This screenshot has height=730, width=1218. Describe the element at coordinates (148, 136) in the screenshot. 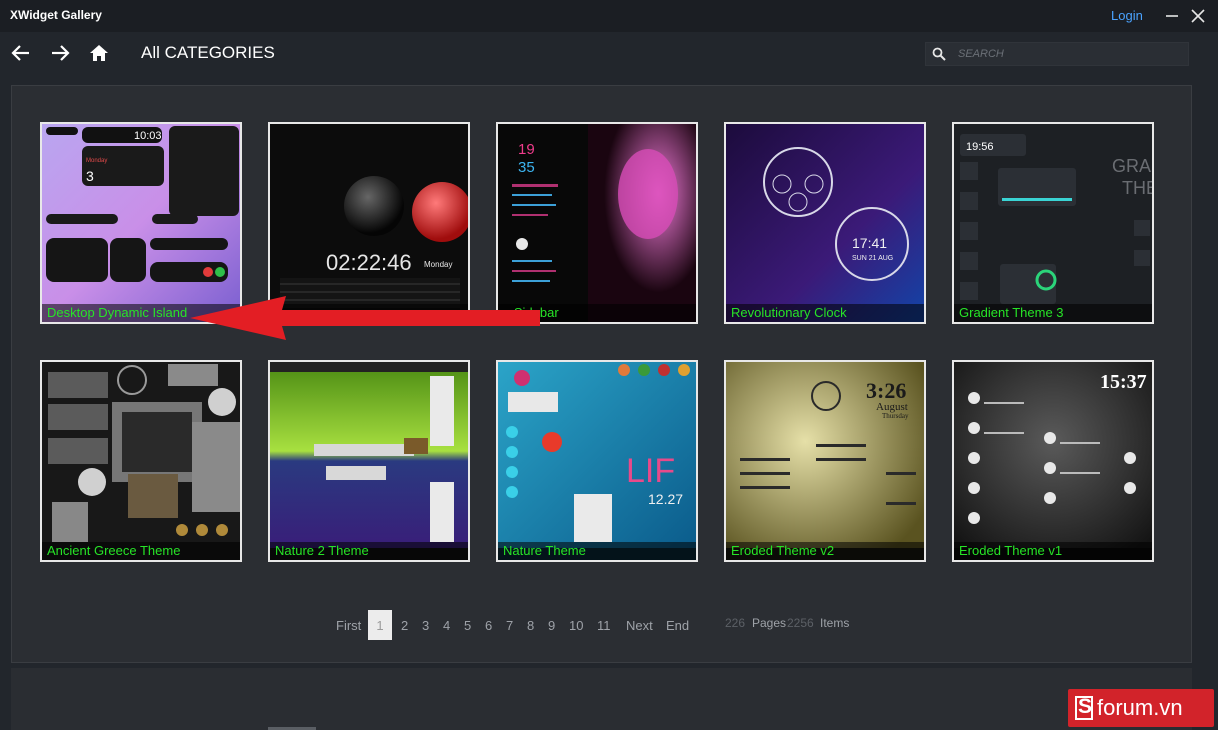

I see `svg-text: 10:03` at that location.